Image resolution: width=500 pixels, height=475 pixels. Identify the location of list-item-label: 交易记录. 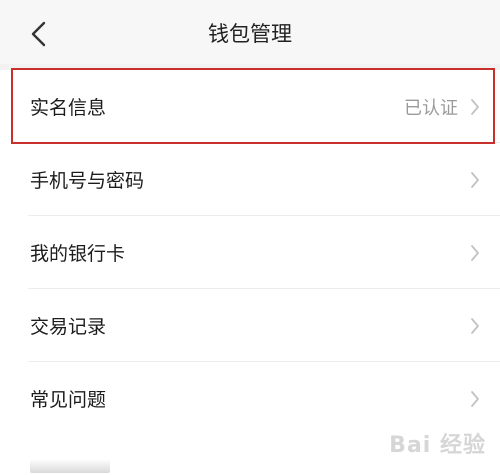
(68, 327).